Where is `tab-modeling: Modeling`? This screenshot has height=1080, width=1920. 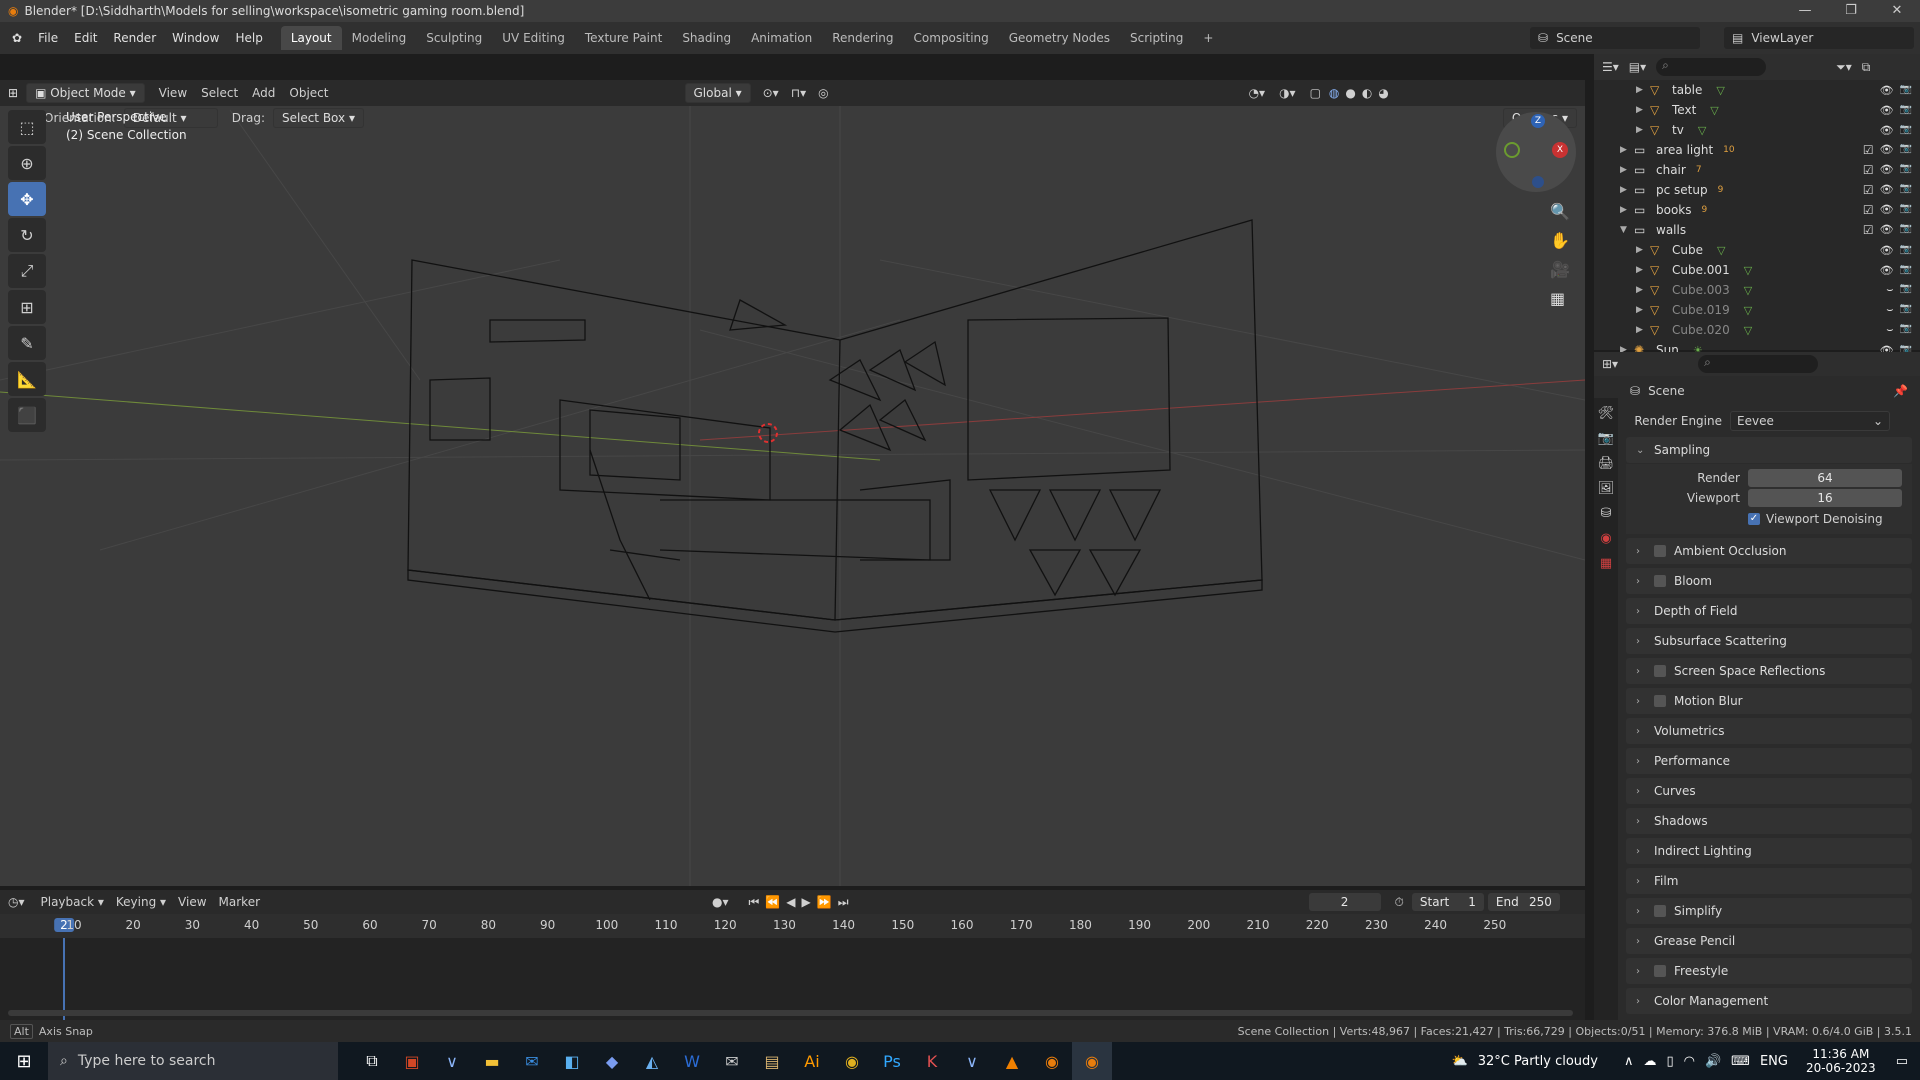
tab-modeling: Modeling is located at coordinates (379, 38).